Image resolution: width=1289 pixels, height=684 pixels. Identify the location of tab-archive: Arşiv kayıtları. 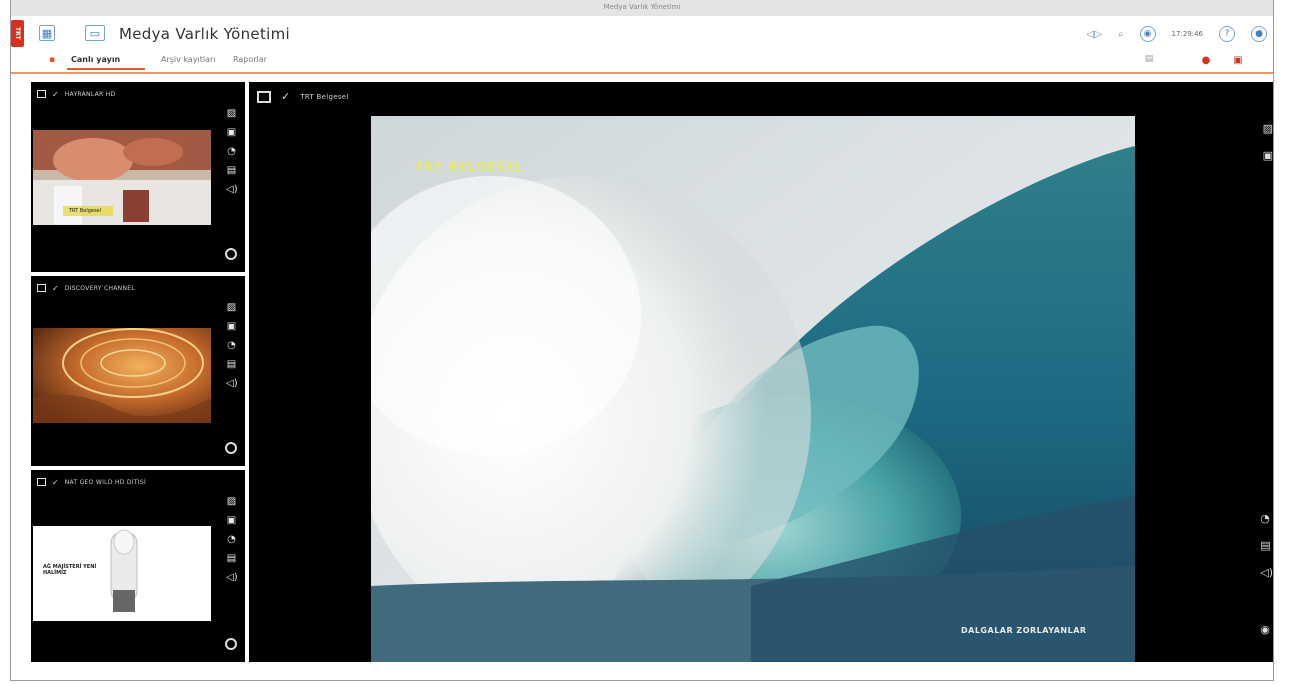
(188, 59).